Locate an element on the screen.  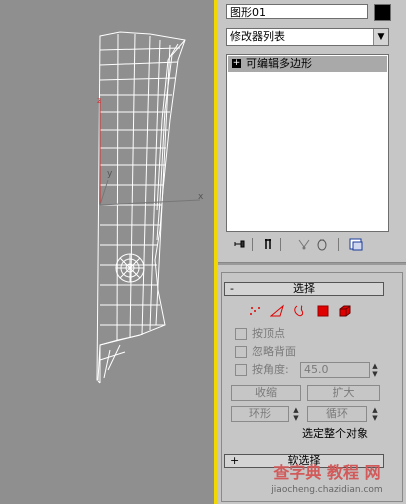
make-unique-icon is located at coordinates (304, 244).